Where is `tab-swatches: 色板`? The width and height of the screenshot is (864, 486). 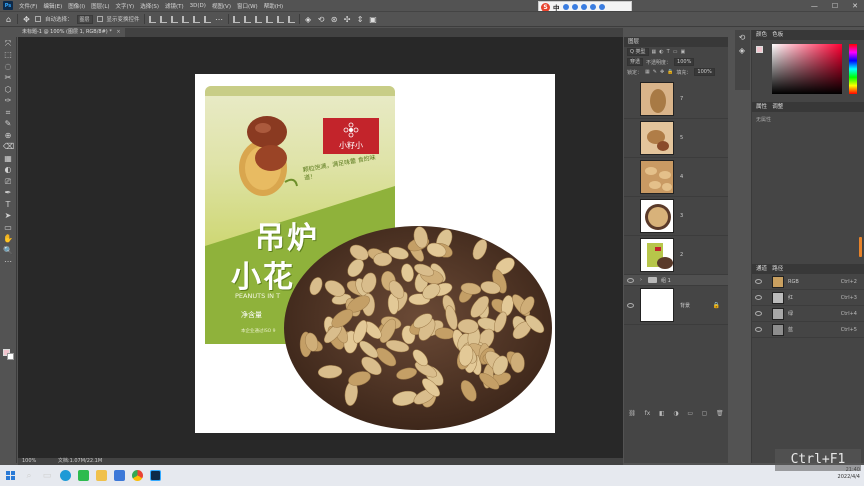 tab-swatches: 色板 is located at coordinates (777, 35).